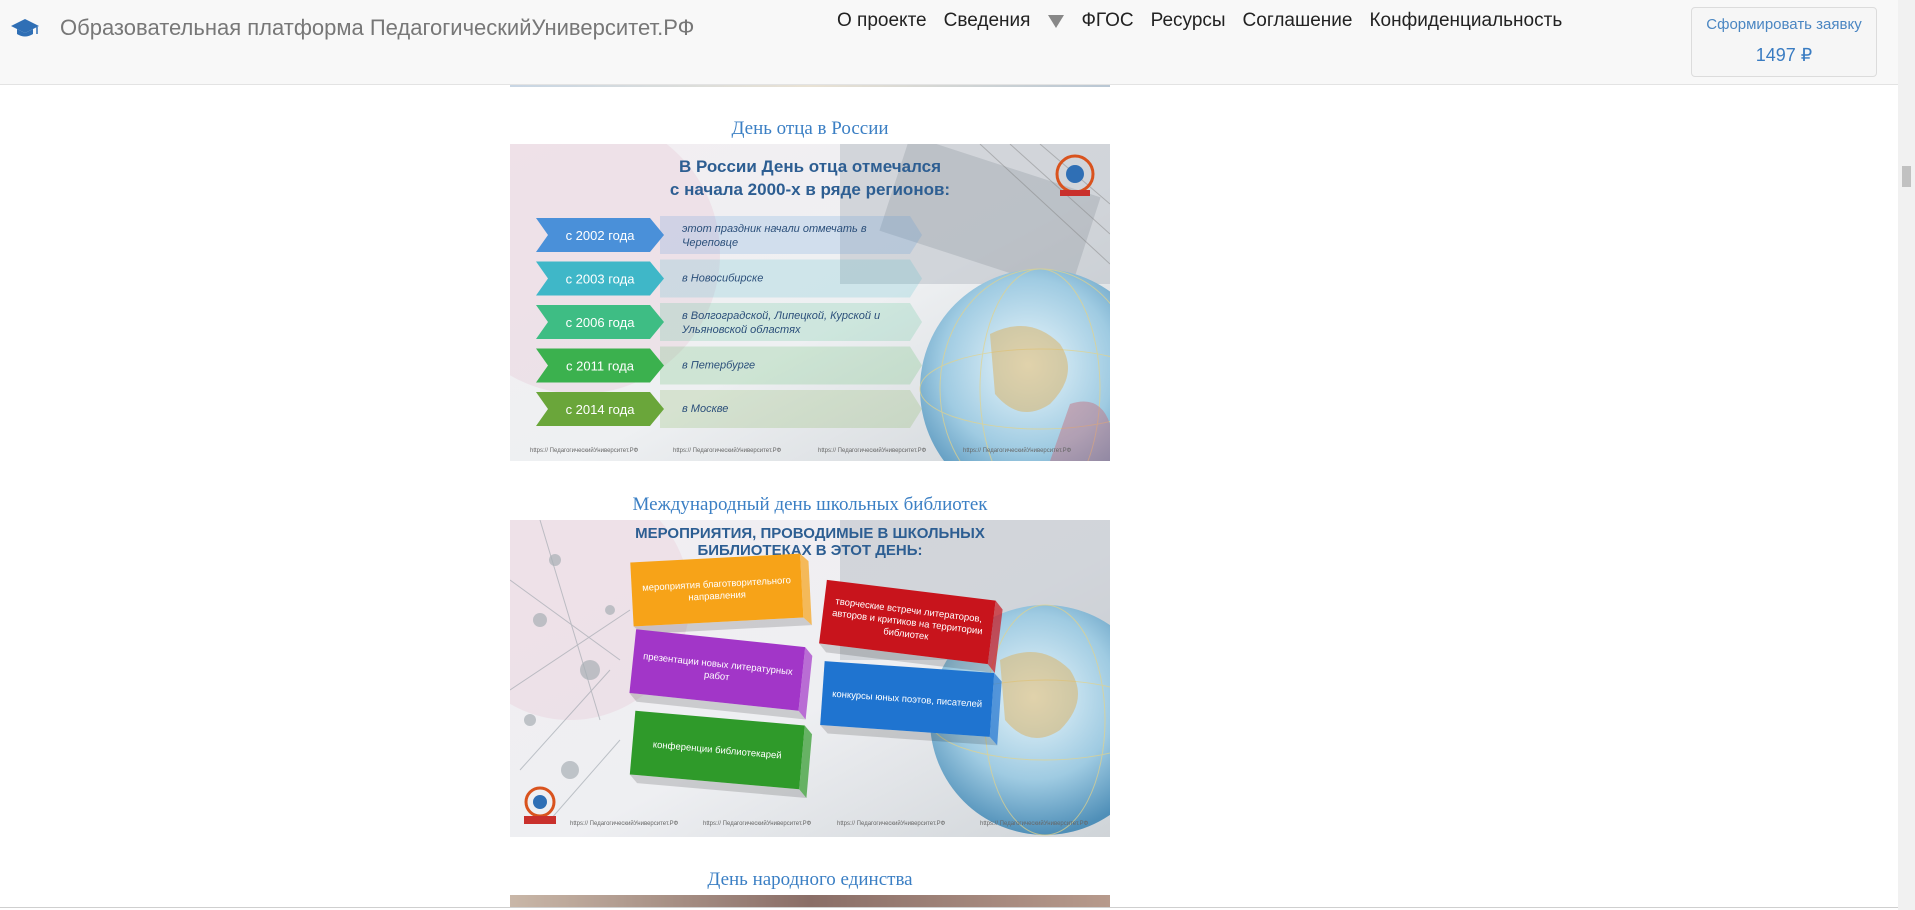  What do you see at coordinates (911, 703) in the screenshot?
I see `event-box: конкурсы юных поэтов, писателей` at bounding box center [911, 703].